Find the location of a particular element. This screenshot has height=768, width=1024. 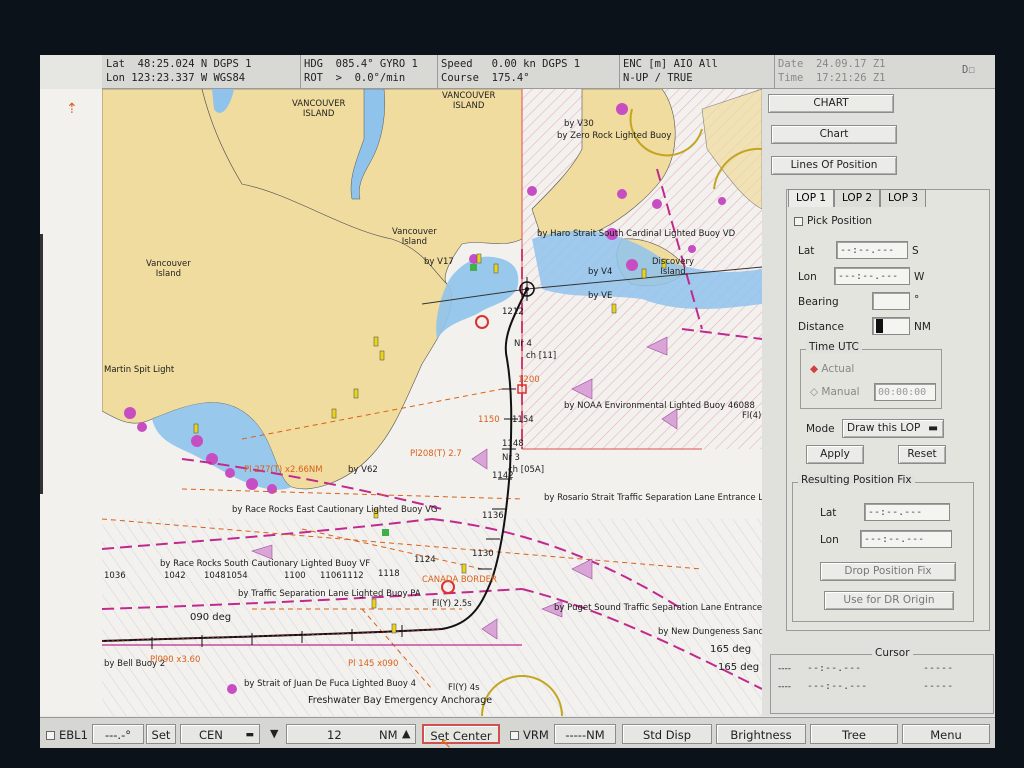

text-cursor-icon is located at coordinates (879, 326).